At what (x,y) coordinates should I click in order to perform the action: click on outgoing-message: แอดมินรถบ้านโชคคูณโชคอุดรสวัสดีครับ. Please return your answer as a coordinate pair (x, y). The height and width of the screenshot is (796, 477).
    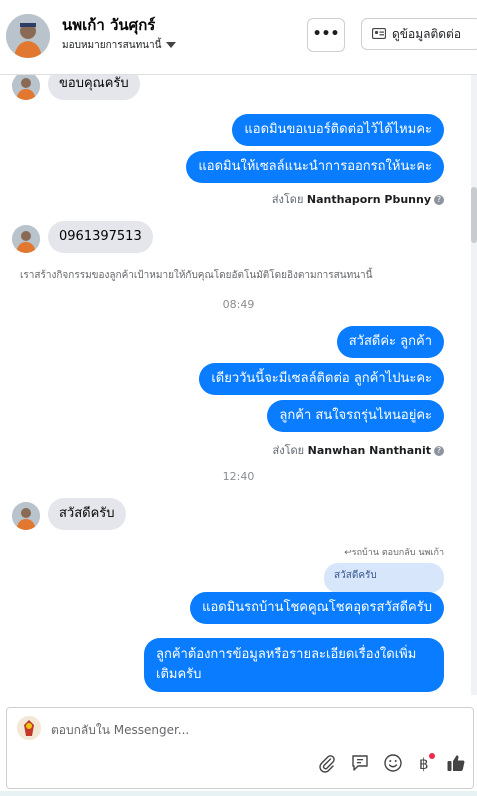
    Looking at the image, I should click on (317, 608).